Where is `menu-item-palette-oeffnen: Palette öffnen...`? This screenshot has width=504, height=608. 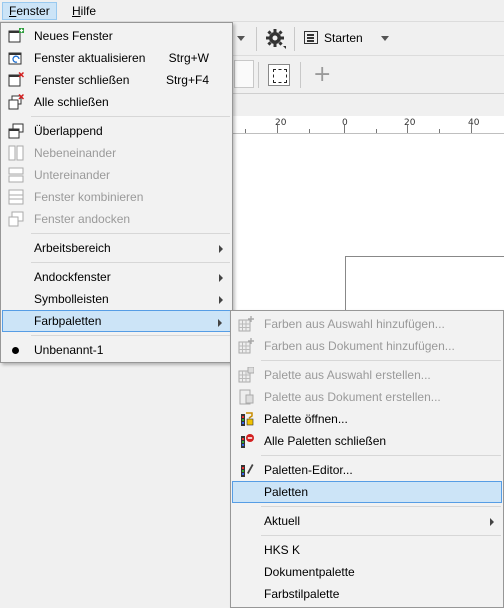 menu-item-palette-oeffnen: Palette öffnen... is located at coordinates (367, 419).